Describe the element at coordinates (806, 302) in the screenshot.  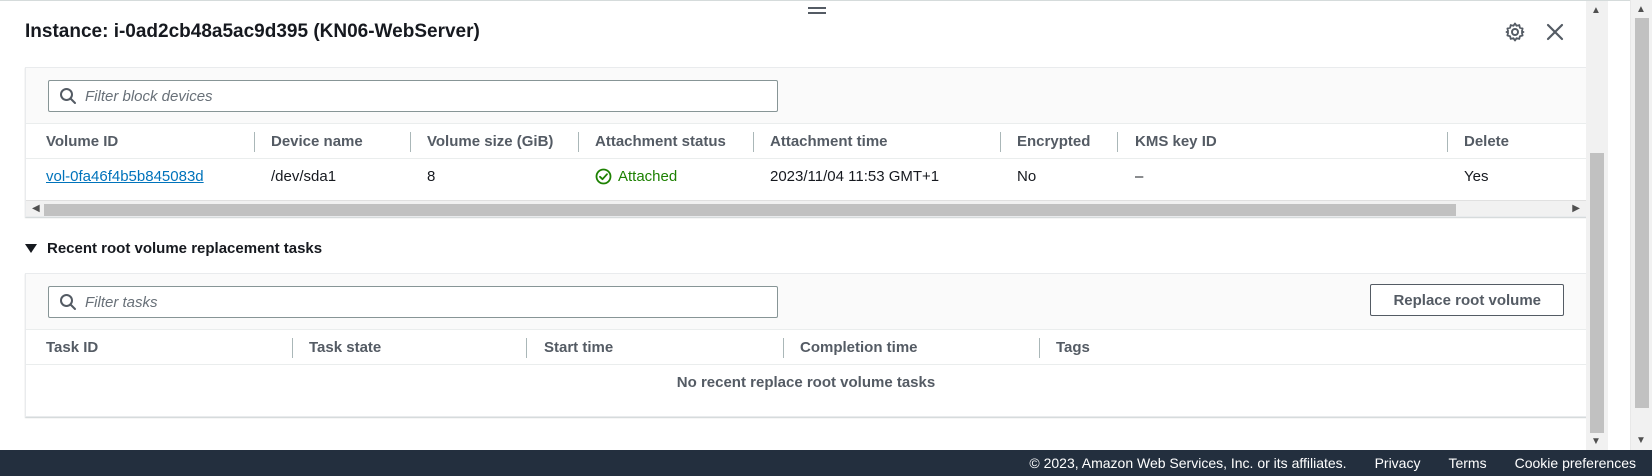
I see `replacement-tasks-header: Replace root volume` at that location.